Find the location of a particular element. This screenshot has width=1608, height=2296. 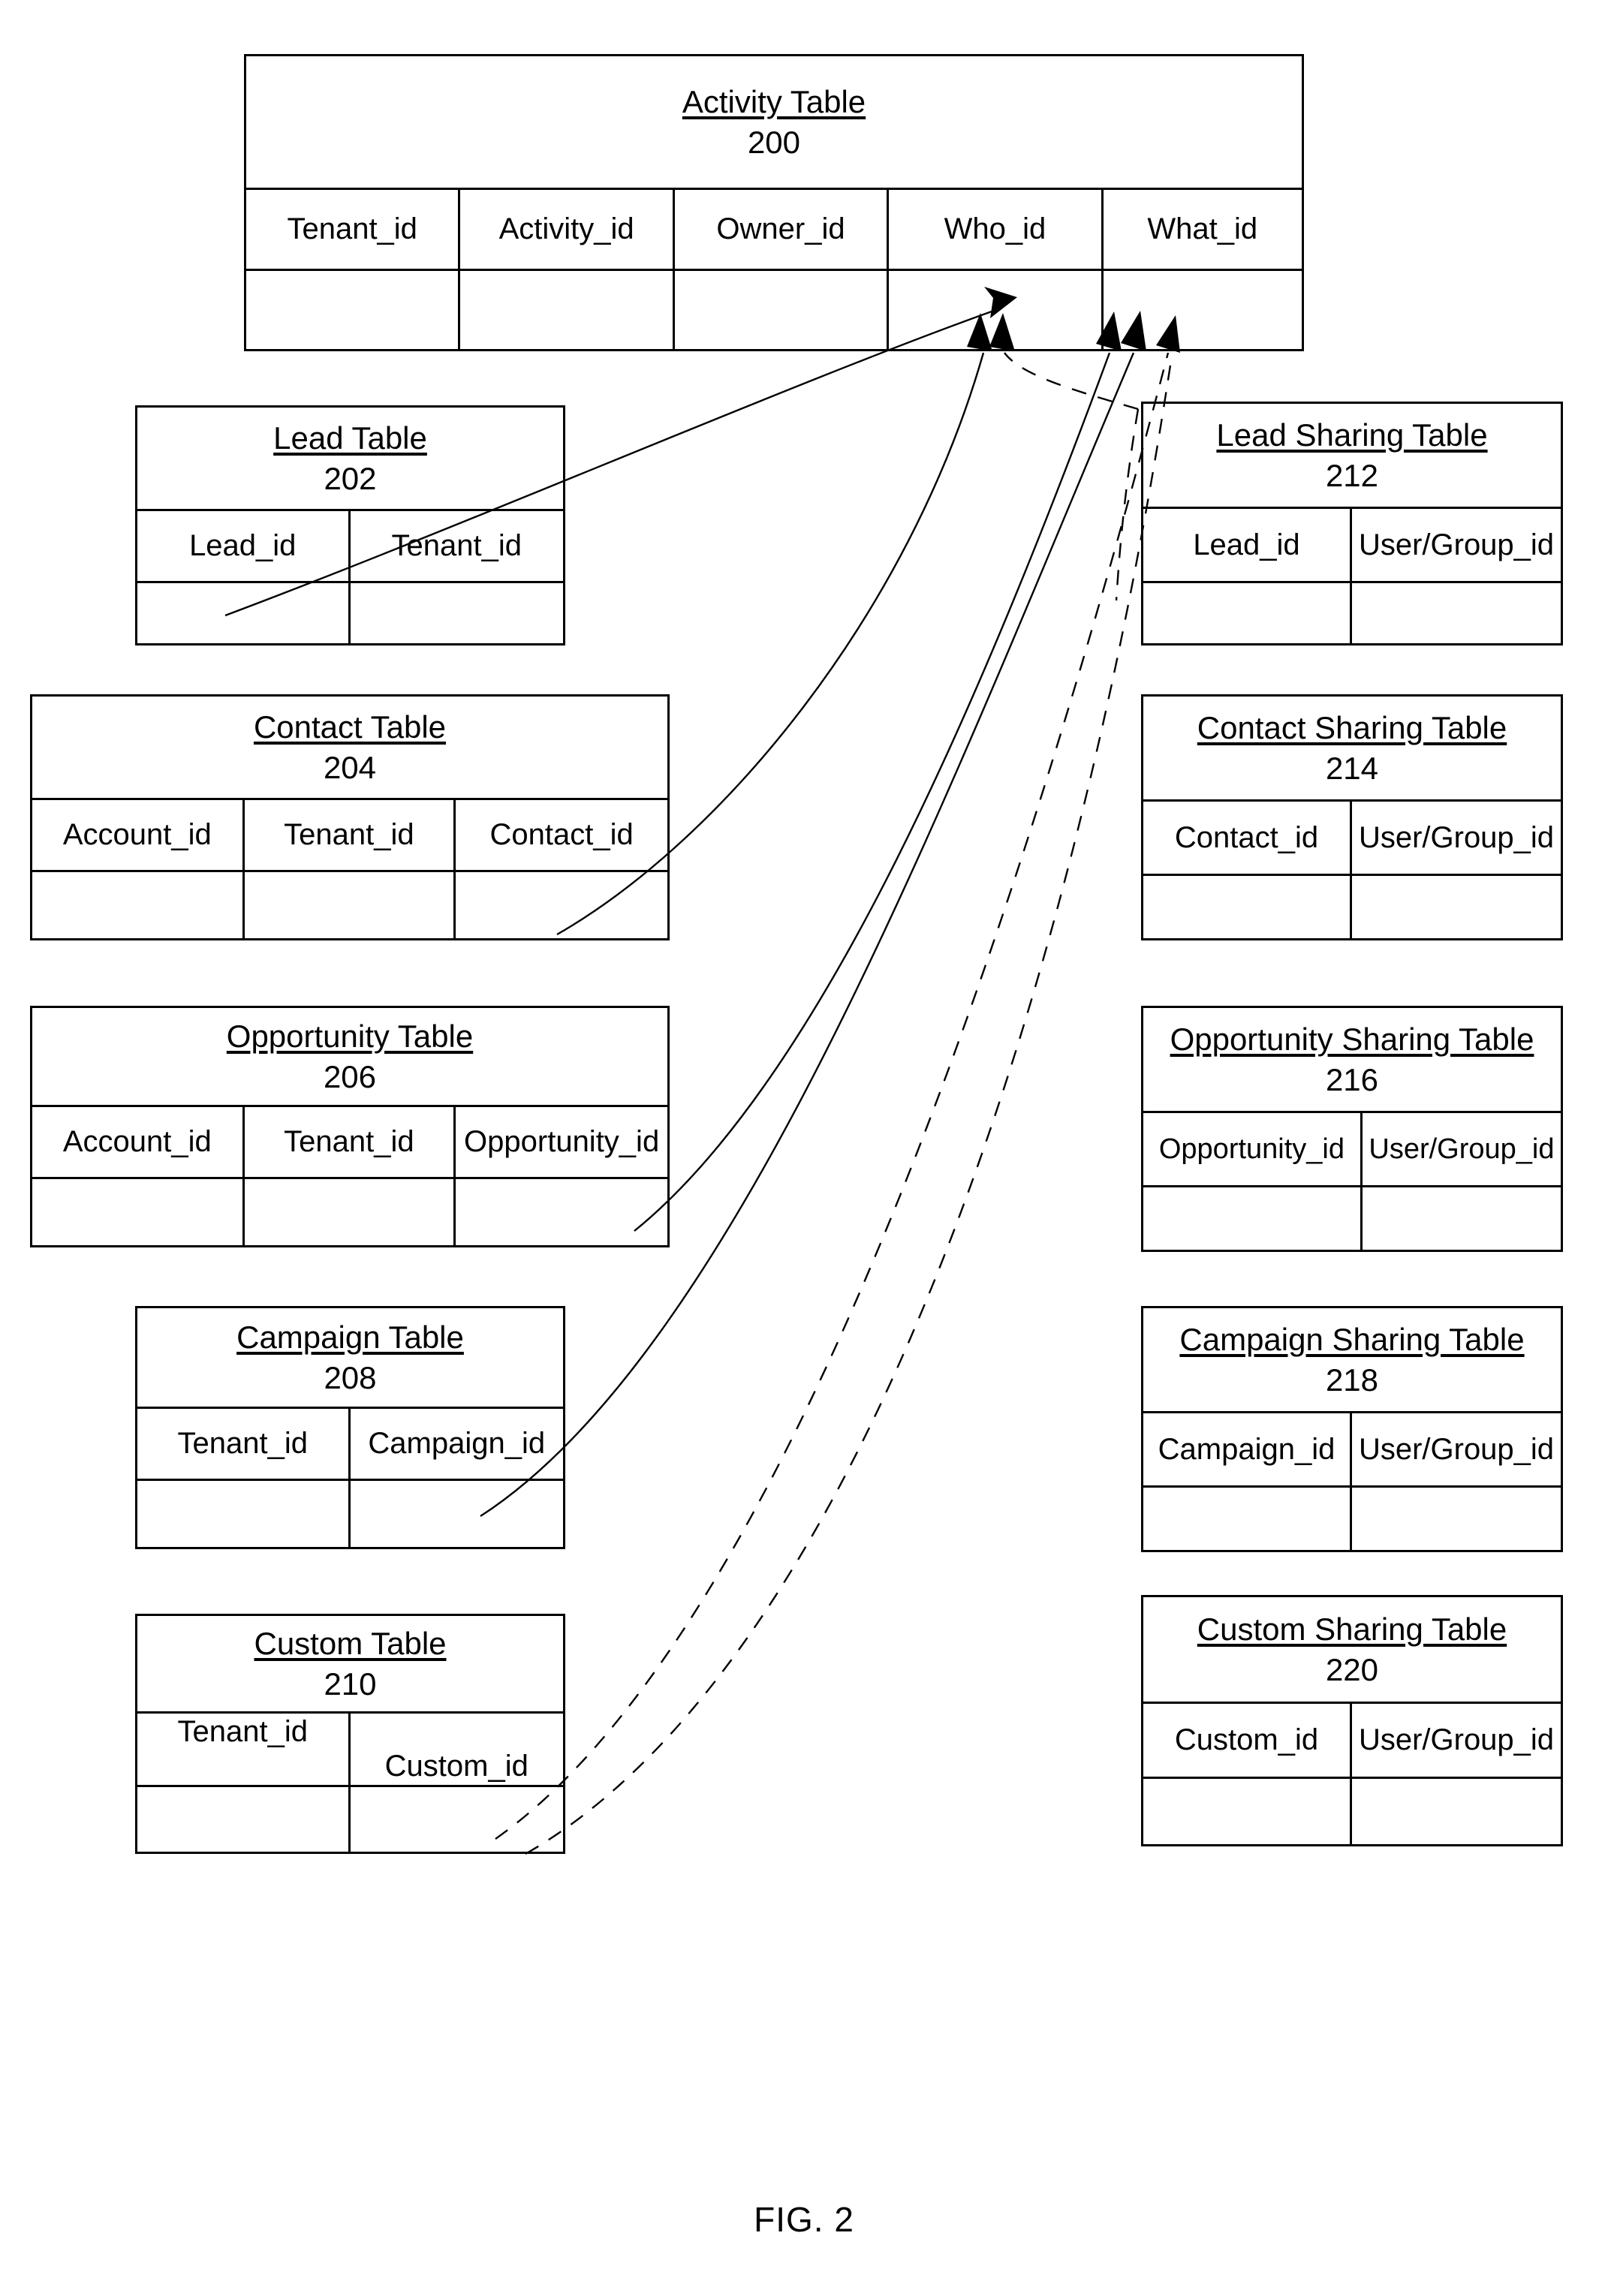

lead-sharing-cell-user-group-id is located at coordinates (1456, 613).